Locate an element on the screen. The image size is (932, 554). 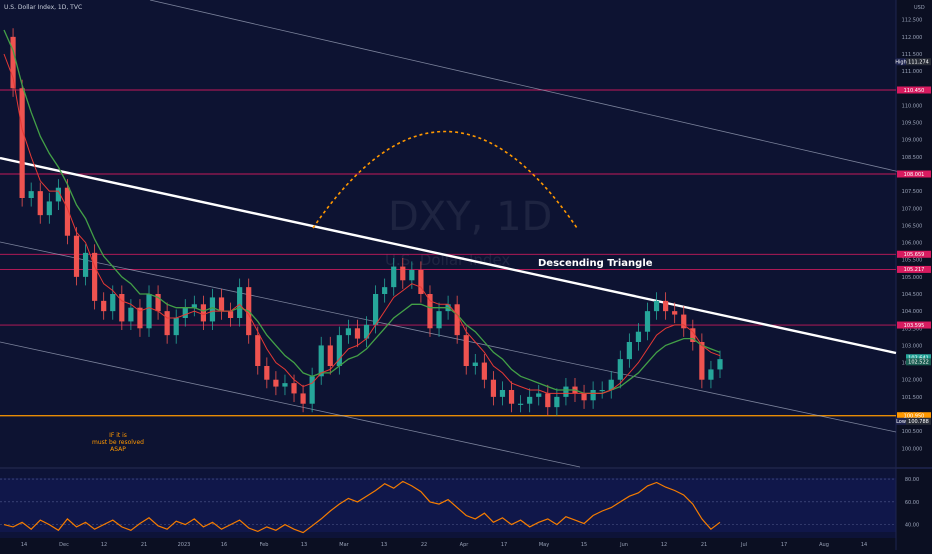
time-tick-12: 17 is located at coordinates (504, 545).